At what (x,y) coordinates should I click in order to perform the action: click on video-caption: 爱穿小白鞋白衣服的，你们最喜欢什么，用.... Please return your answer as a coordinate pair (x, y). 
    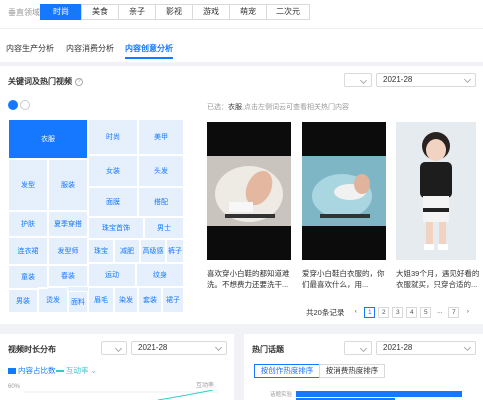
    Looking at the image, I should click on (345, 279).